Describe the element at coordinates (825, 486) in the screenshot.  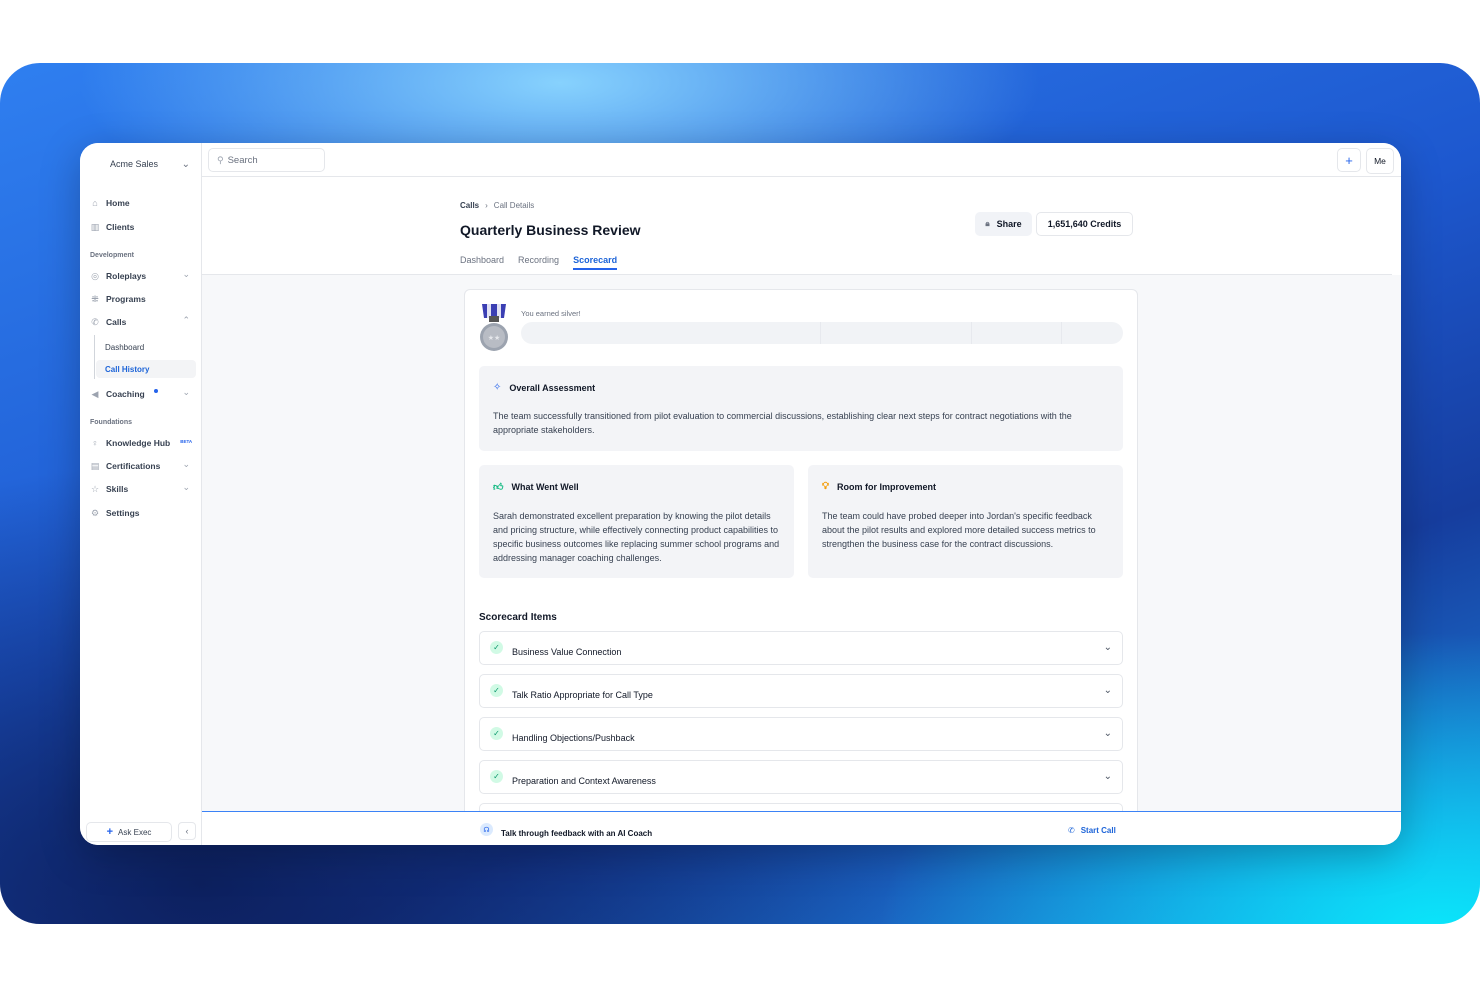
I see `lightbulb-icon: 💡︎` at that location.